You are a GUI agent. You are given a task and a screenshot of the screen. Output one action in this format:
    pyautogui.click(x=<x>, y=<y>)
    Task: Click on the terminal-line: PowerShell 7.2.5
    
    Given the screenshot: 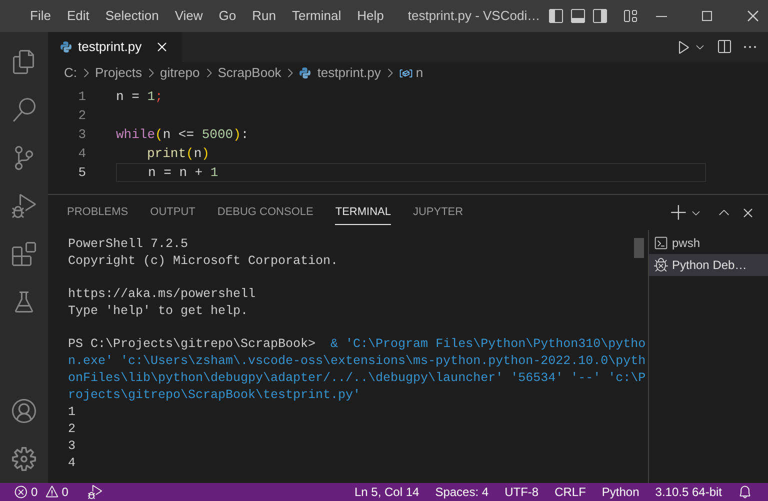 What is the action you would take?
    pyautogui.click(x=128, y=244)
    